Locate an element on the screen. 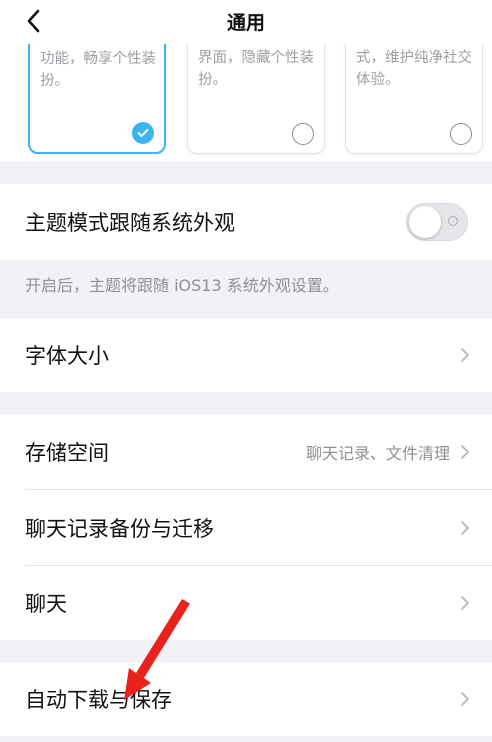  theme-follow-hint: 开启后，主题将跟随 iOS13 系统外观设置。 is located at coordinates (182, 285).